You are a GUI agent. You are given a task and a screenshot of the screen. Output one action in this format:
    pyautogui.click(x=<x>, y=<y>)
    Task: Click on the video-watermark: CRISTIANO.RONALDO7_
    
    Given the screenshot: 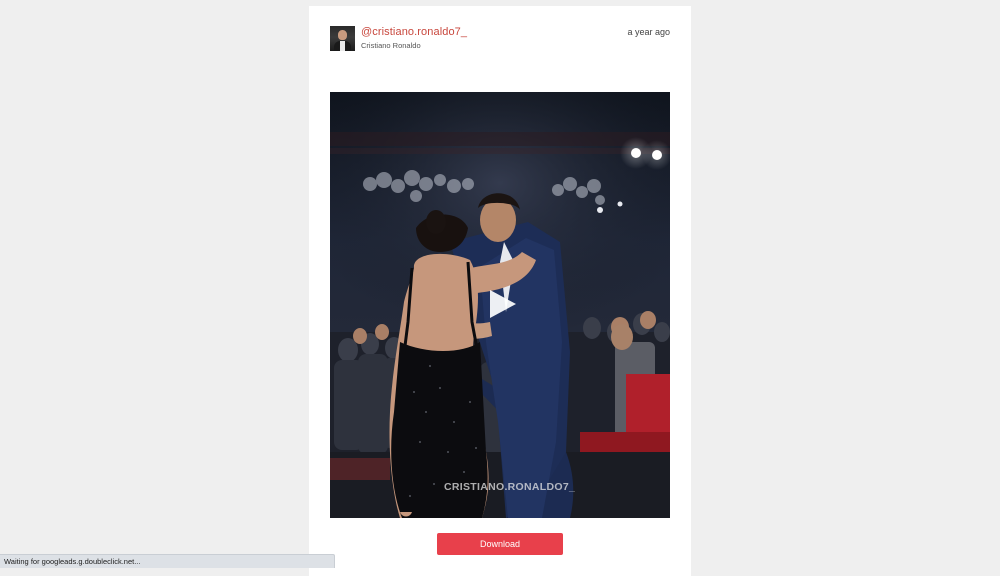 What is the action you would take?
    pyautogui.click(x=510, y=487)
    